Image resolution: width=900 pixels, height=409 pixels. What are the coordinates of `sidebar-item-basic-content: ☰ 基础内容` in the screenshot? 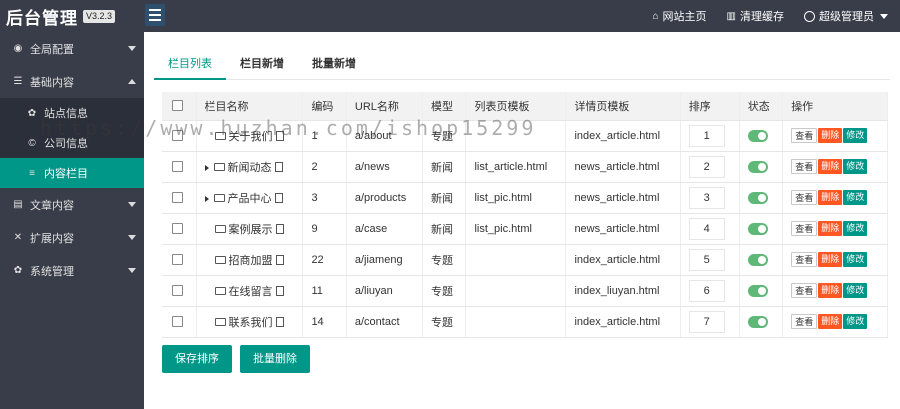 It's located at (72, 81).